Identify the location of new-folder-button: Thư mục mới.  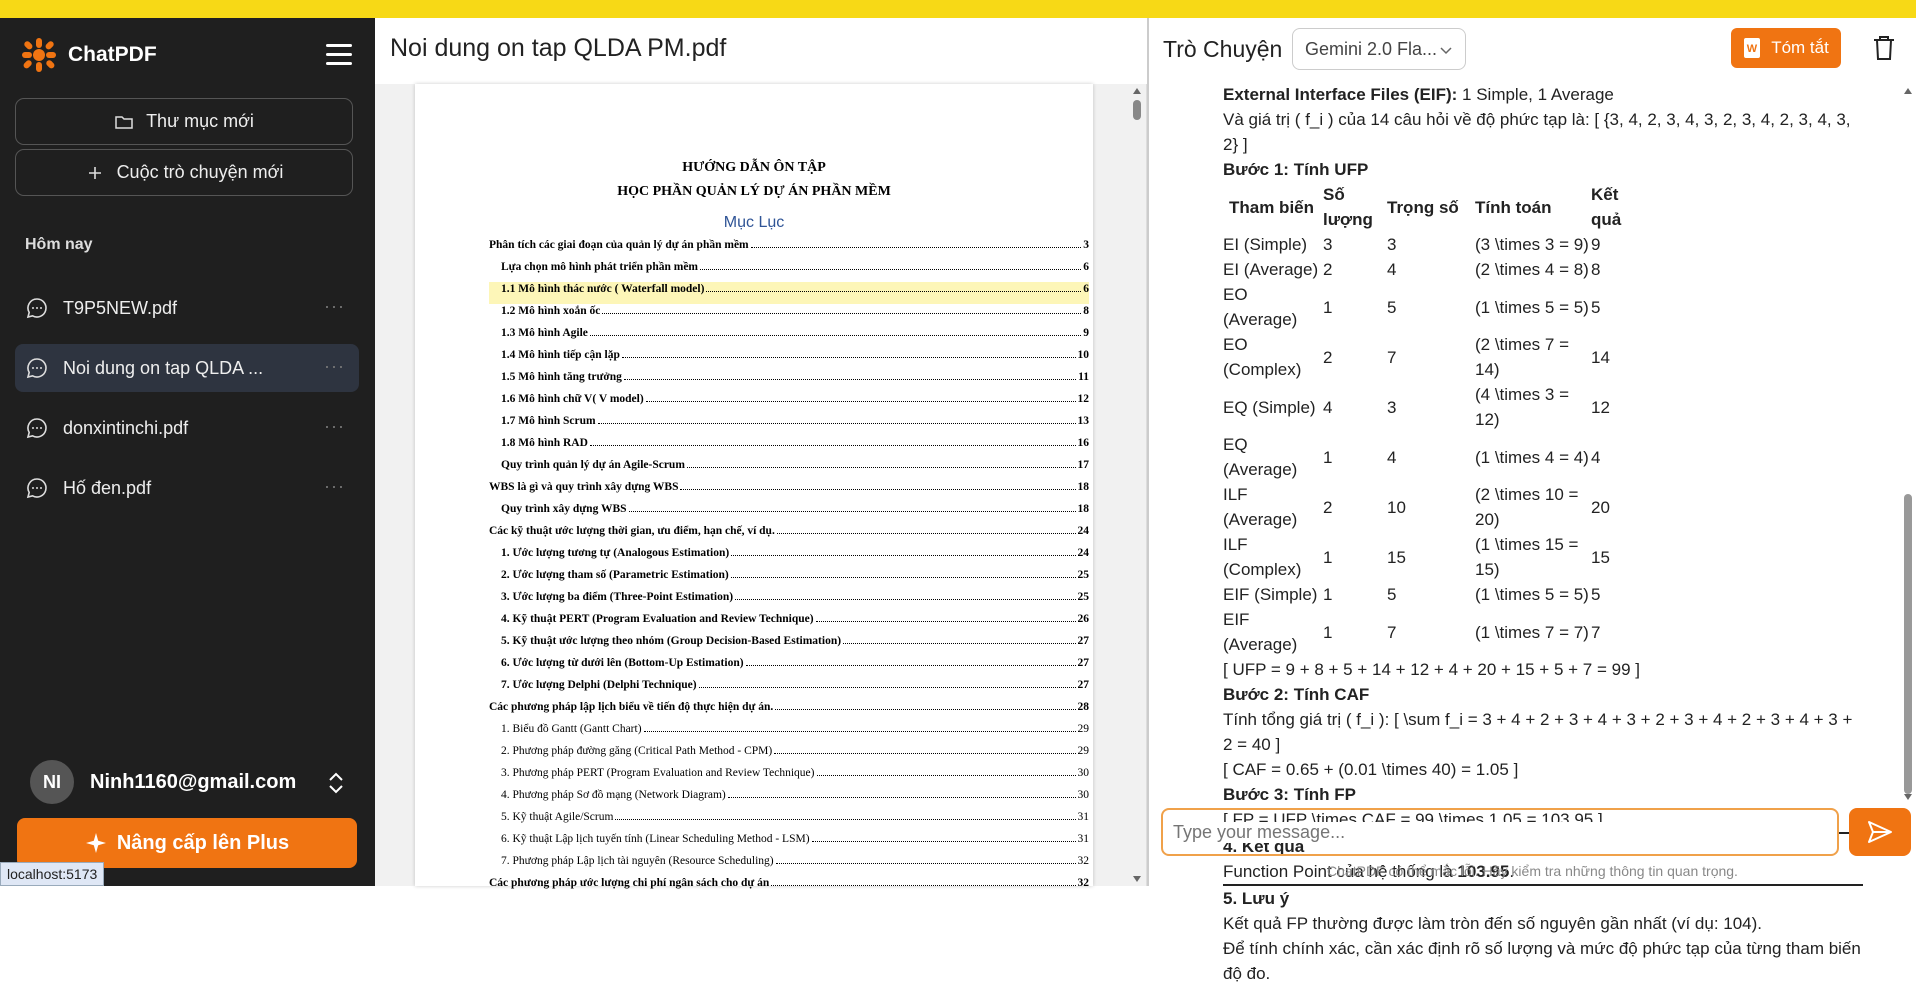
(184, 121).